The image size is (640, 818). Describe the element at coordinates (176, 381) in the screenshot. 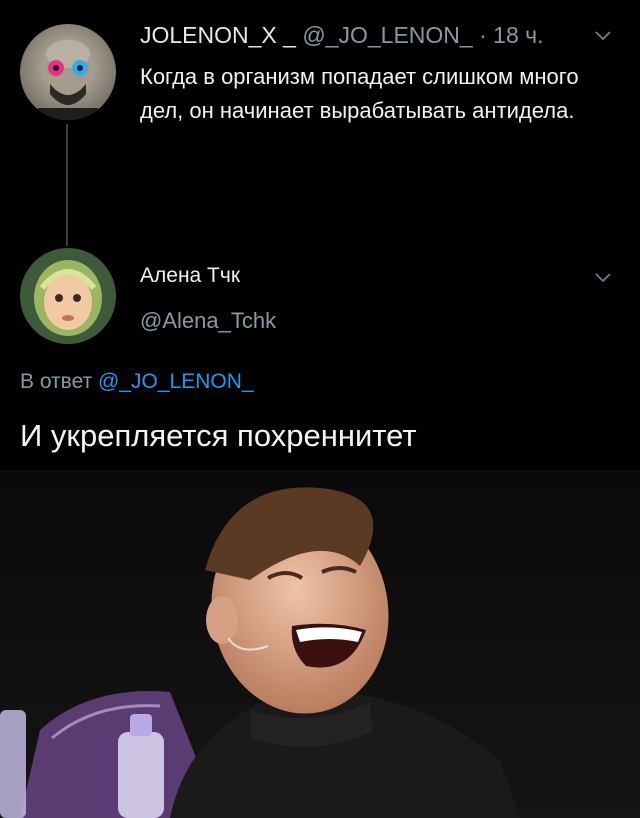

I see `reply-to-link: @_JO_LENON_` at that location.